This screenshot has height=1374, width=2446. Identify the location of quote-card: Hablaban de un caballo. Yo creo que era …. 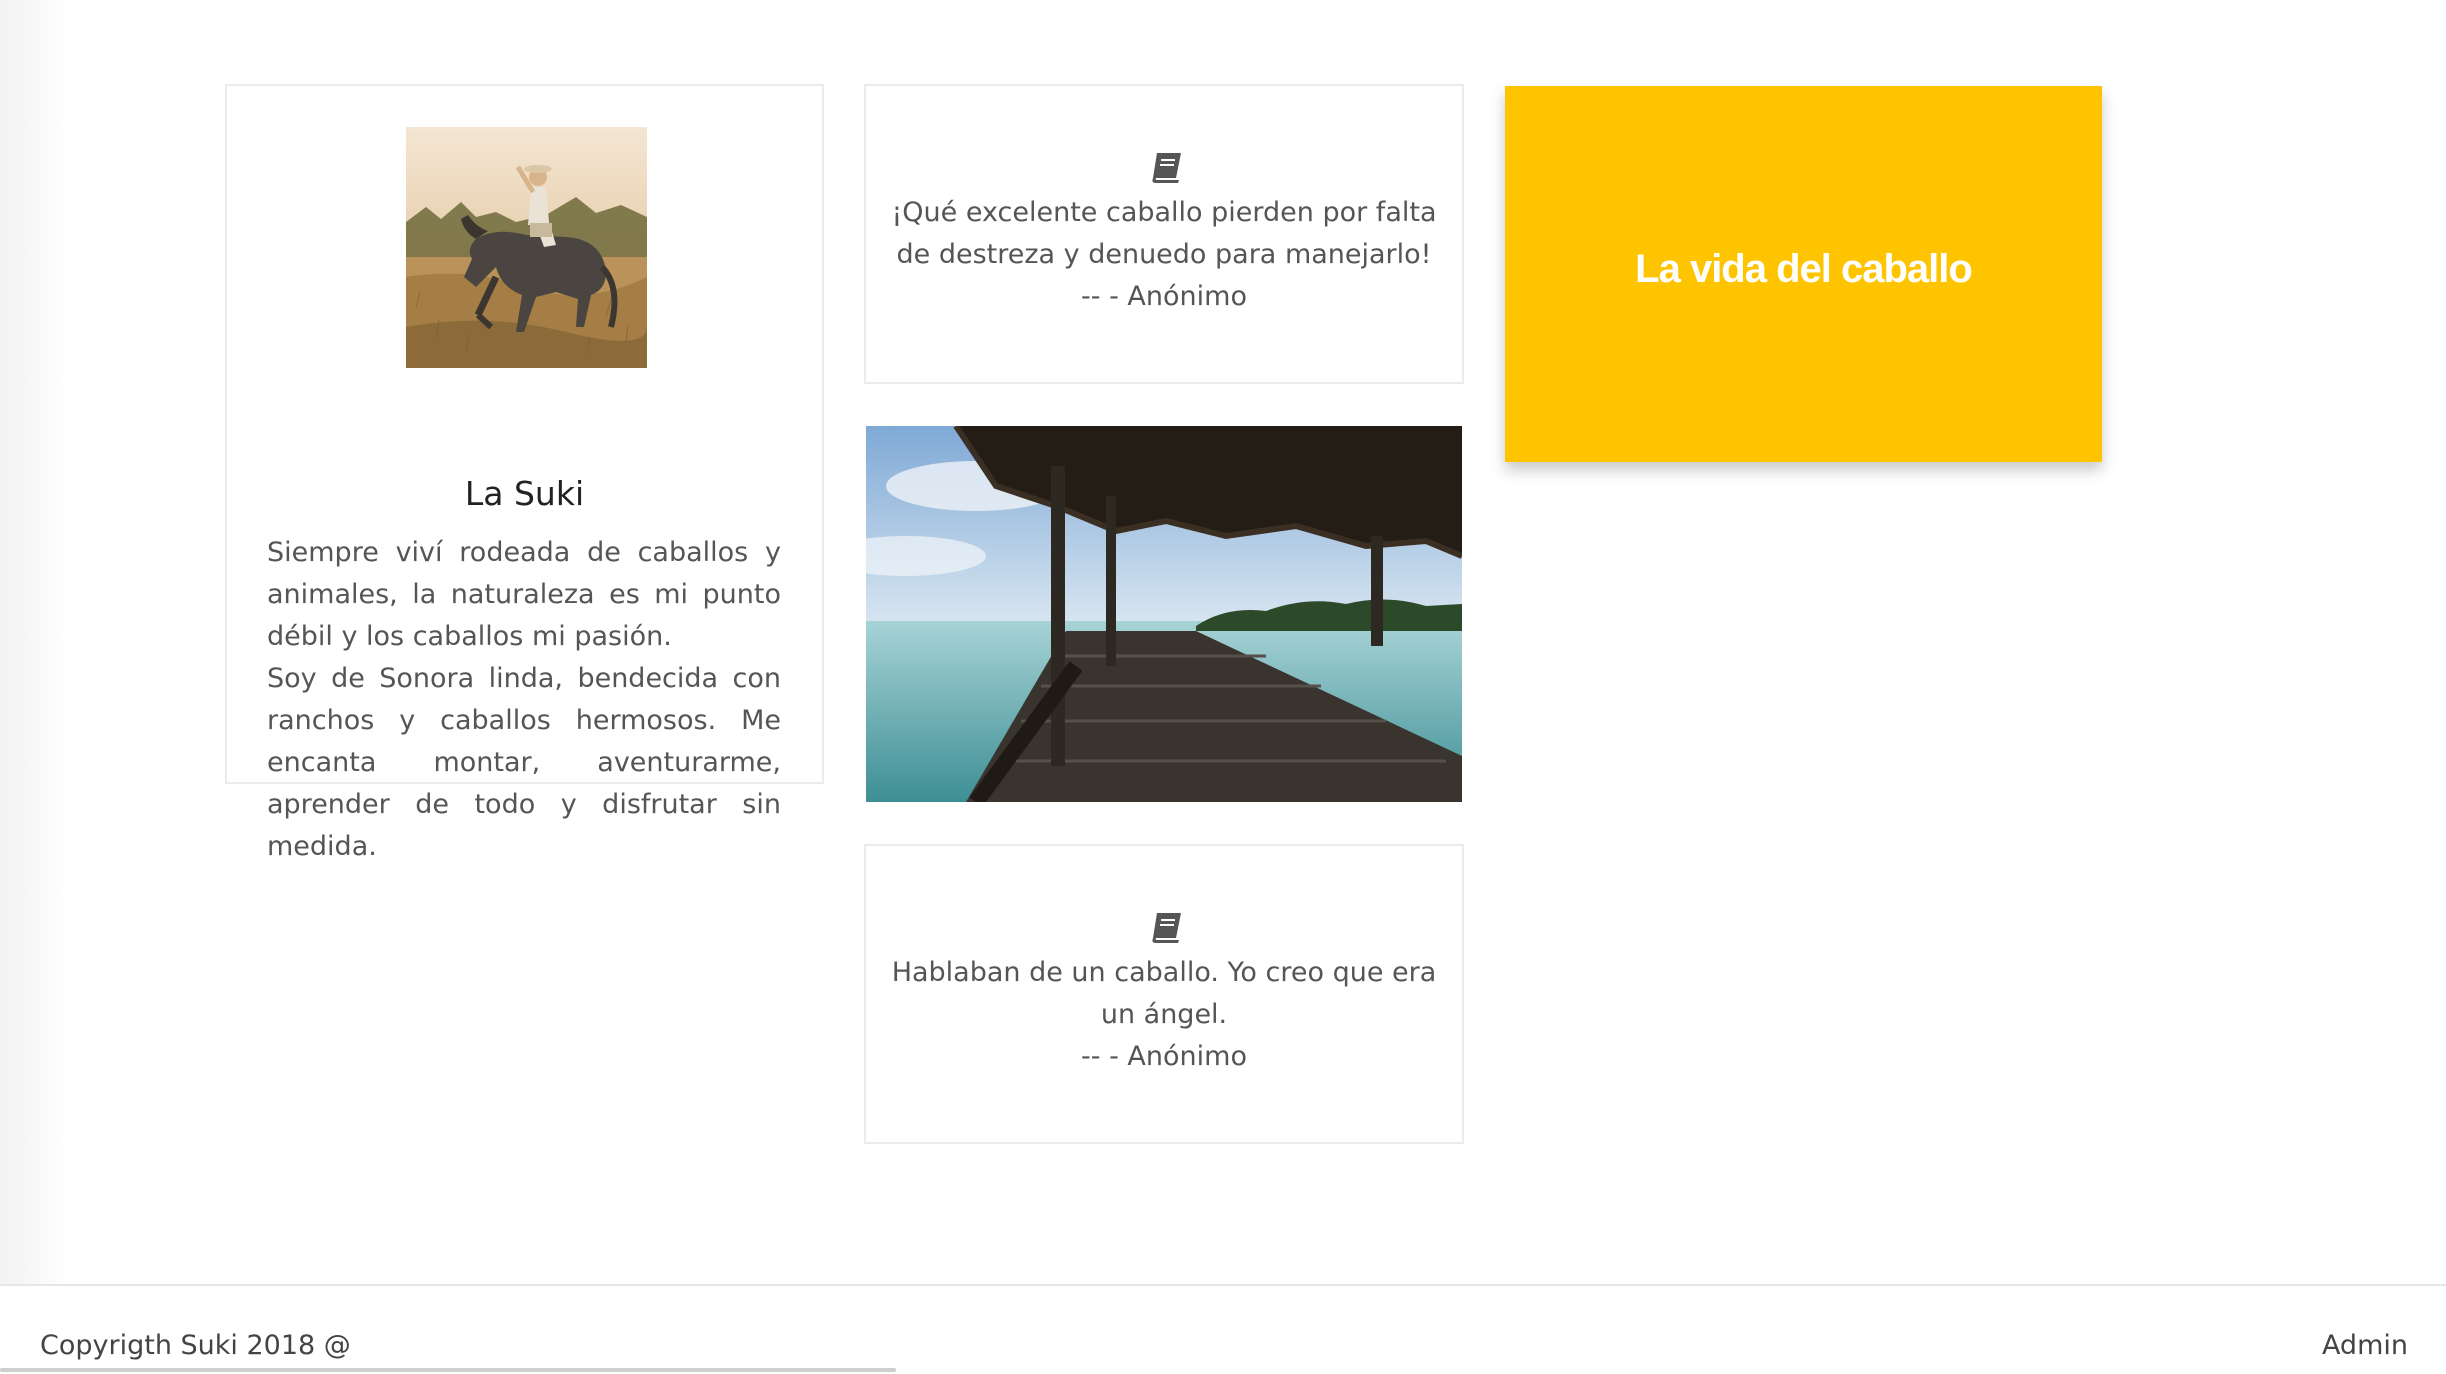
(1164, 994).